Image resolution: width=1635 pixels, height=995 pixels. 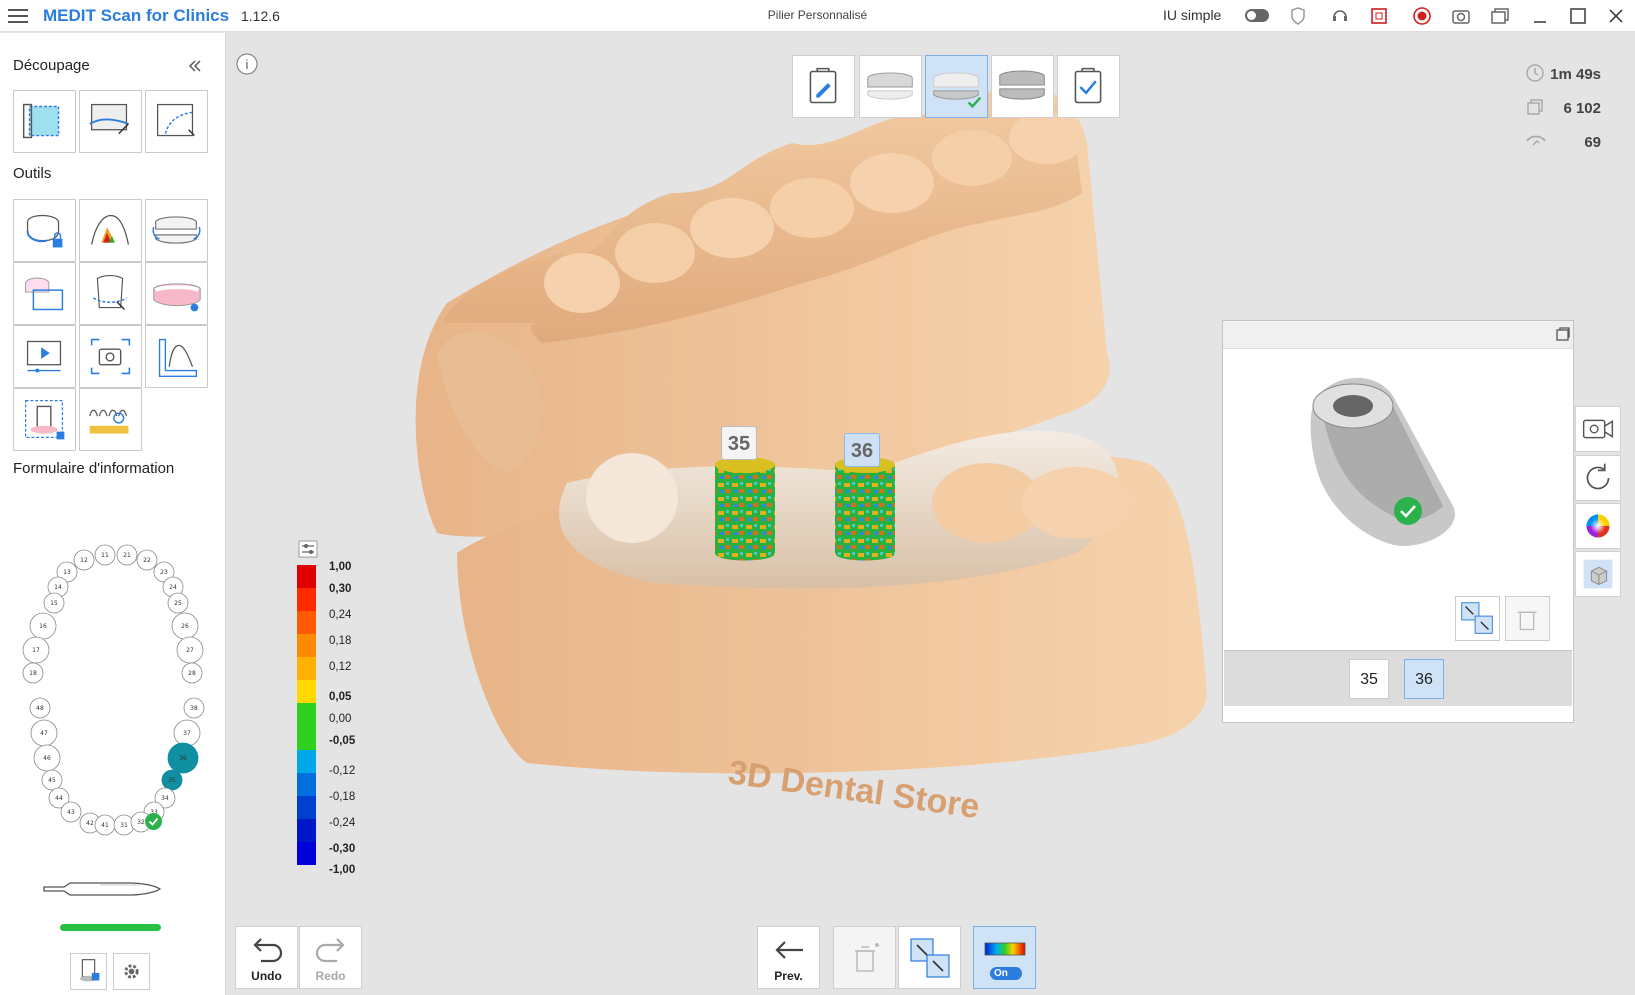 What do you see at coordinates (1540, 16) in the screenshot?
I see `minimize-icon` at bounding box center [1540, 16].